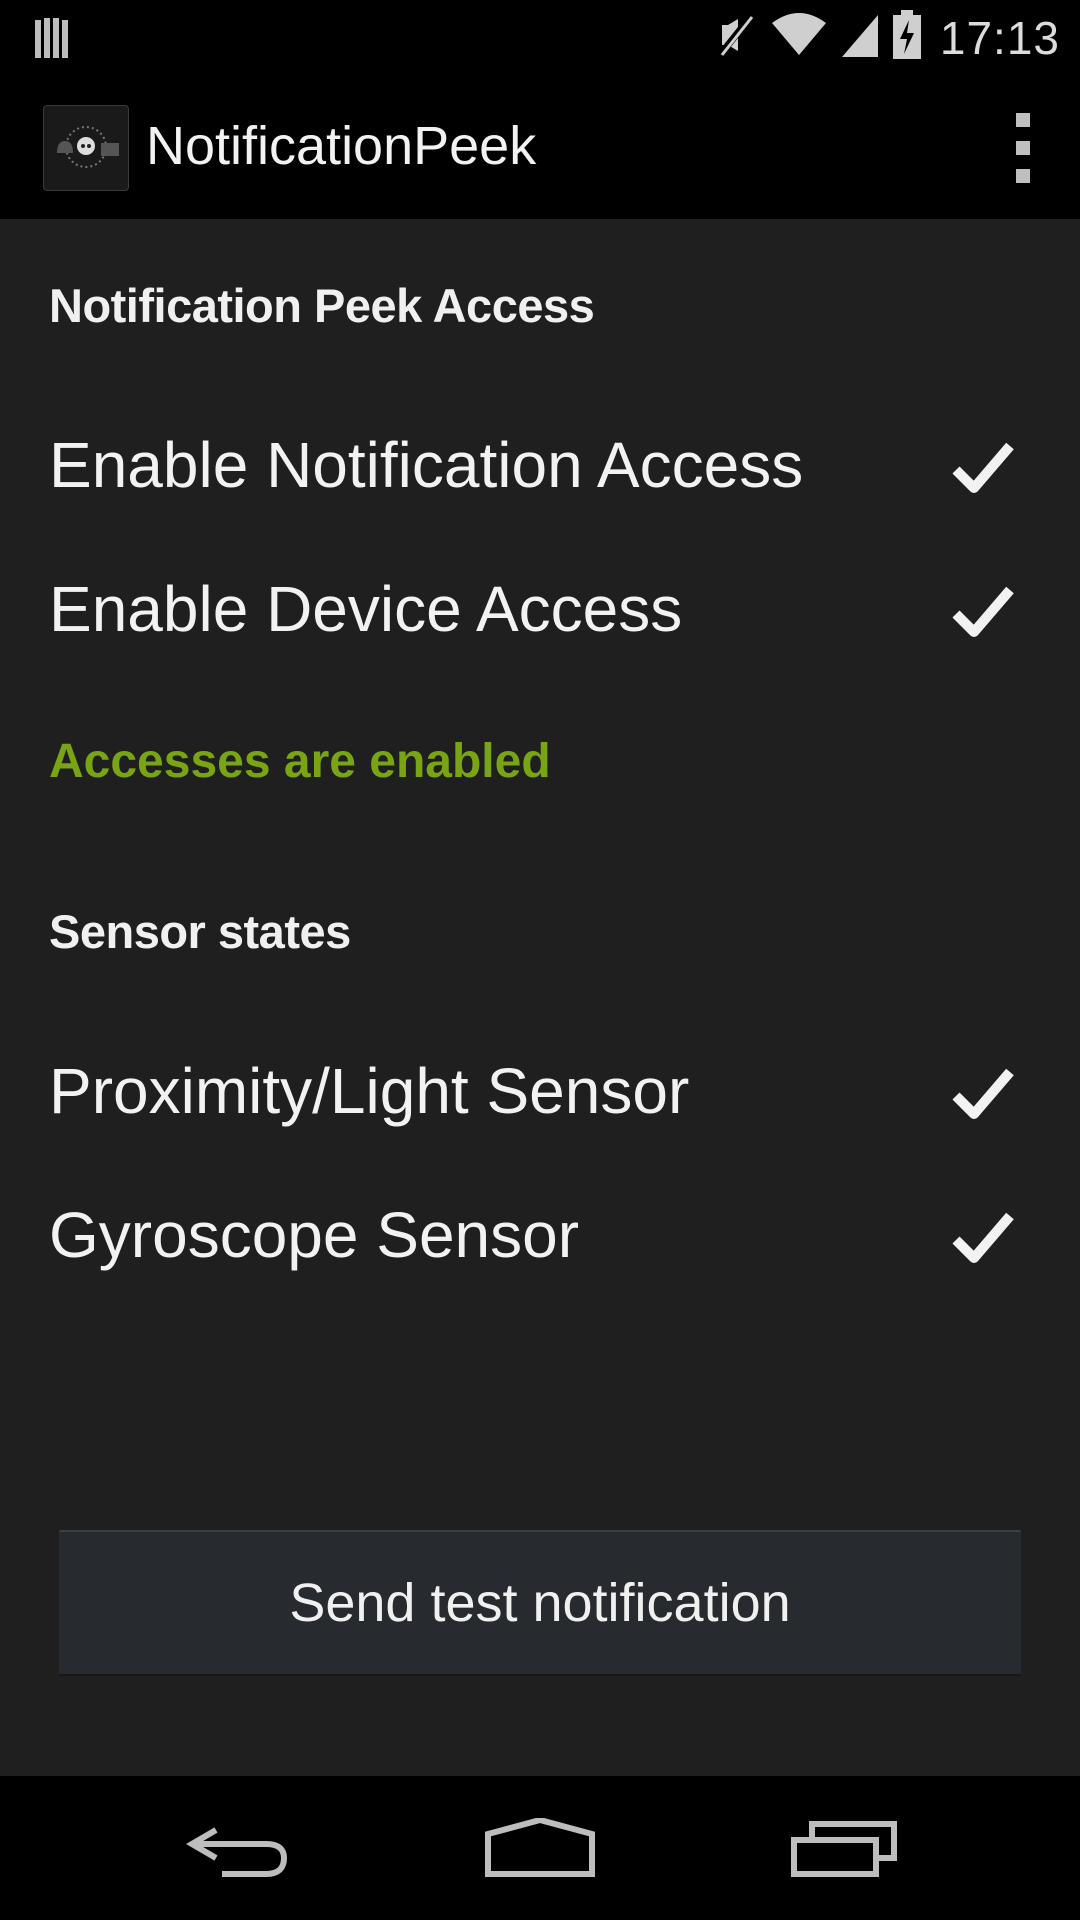 This screenshot has width=1080, height=1920. Describe the element at coordinates (907, 37) in the screenshot. I see `battery-charging-icon` at that location.